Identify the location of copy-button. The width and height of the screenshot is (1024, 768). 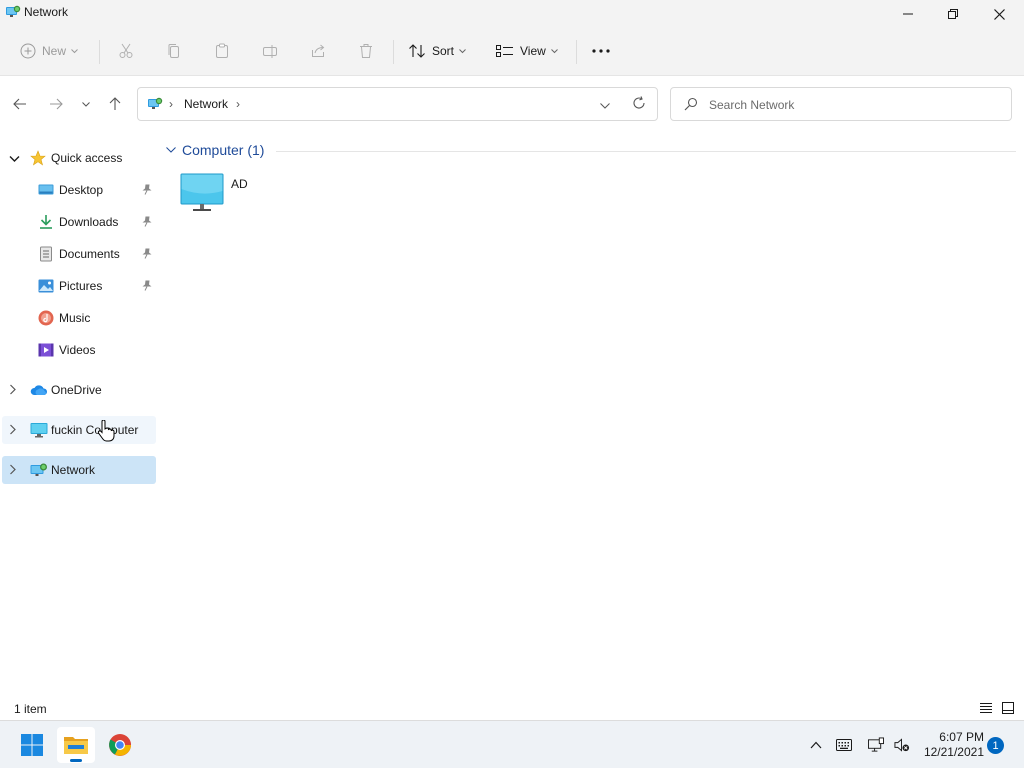
(174, 51).